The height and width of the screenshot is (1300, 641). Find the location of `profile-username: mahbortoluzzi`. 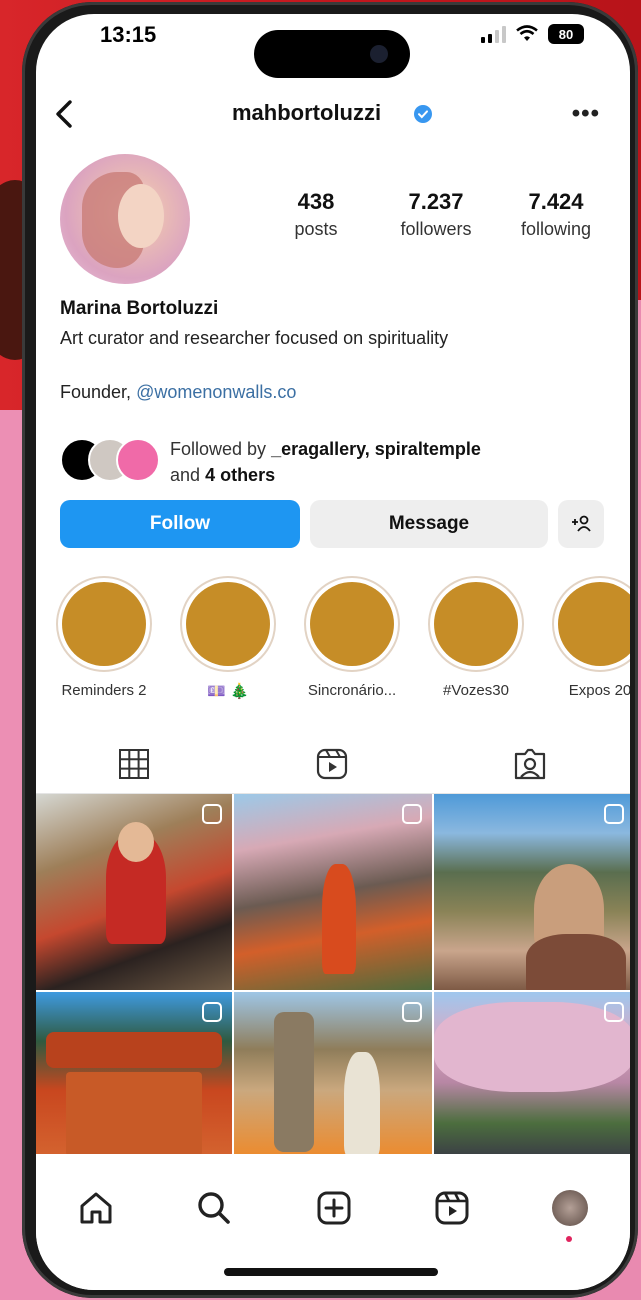

profile-username: mahbortoluzzi is located at coordinates (307, 112).